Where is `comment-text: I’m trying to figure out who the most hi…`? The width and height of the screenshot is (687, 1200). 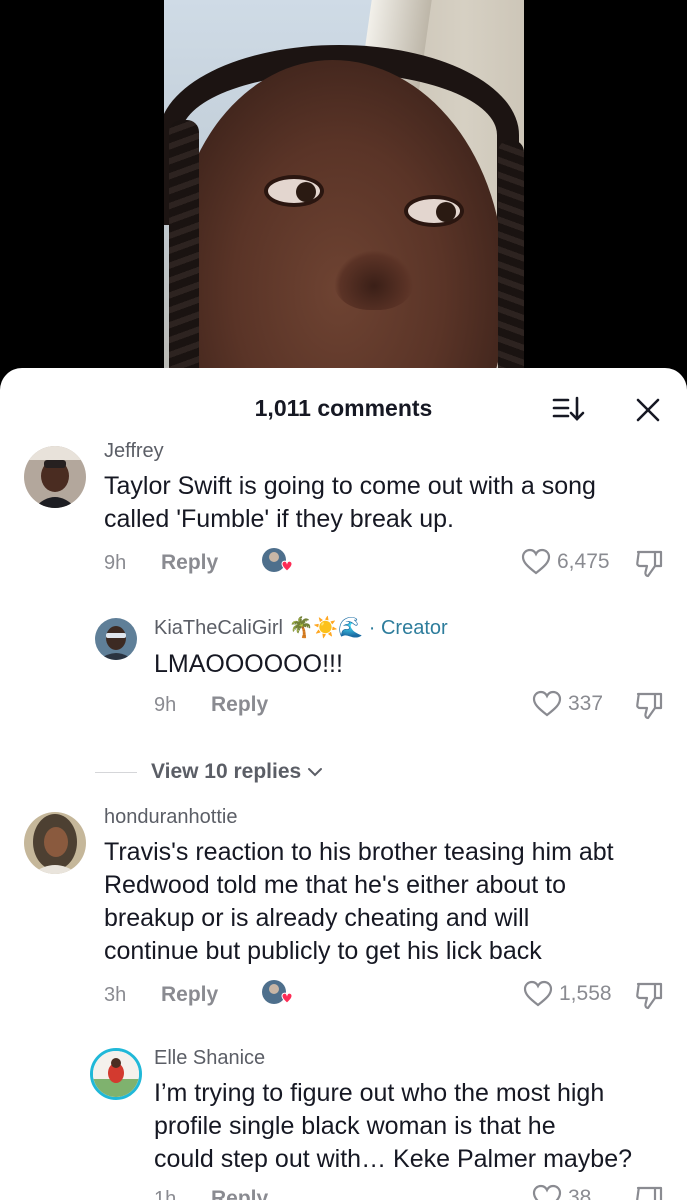 comment-text: I’m trying to figure out who the most hi… is located at coordinates (393, 1126).